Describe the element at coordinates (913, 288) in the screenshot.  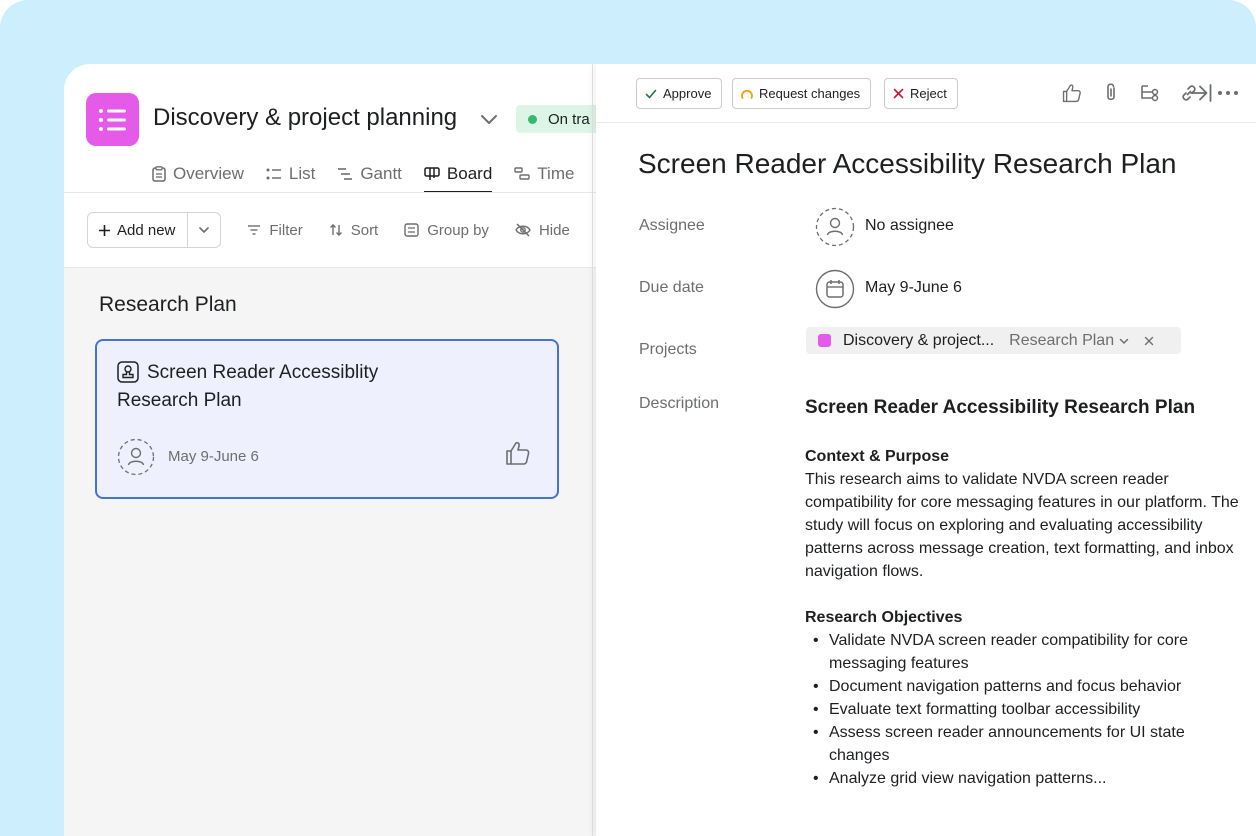
I see `due-date-value: May 9-June 6` at that location.